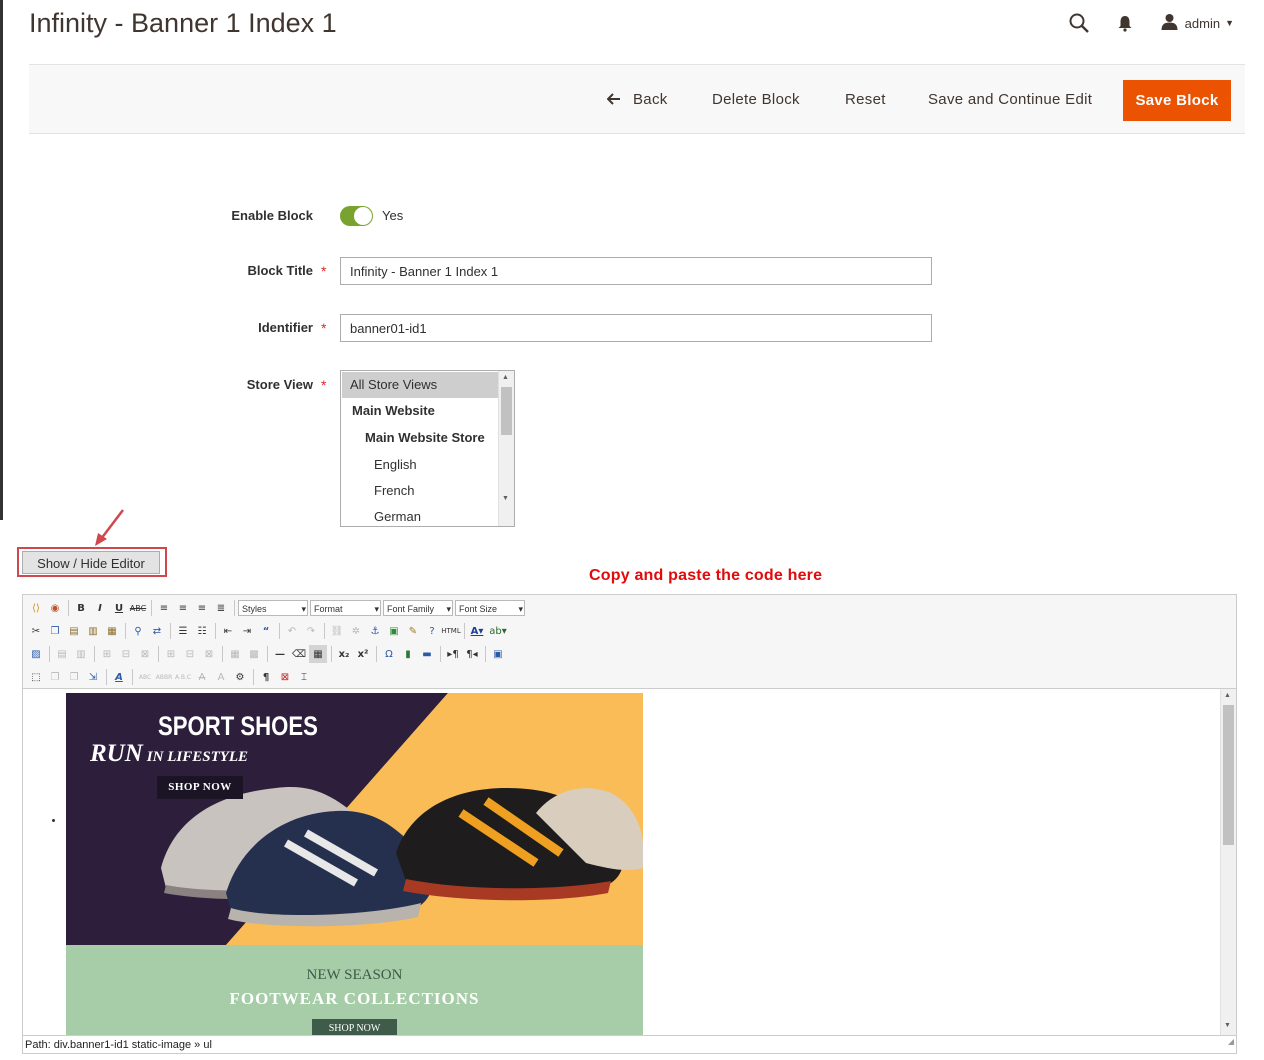  I want to click on blockquote-icon: “, so click(266, 631).